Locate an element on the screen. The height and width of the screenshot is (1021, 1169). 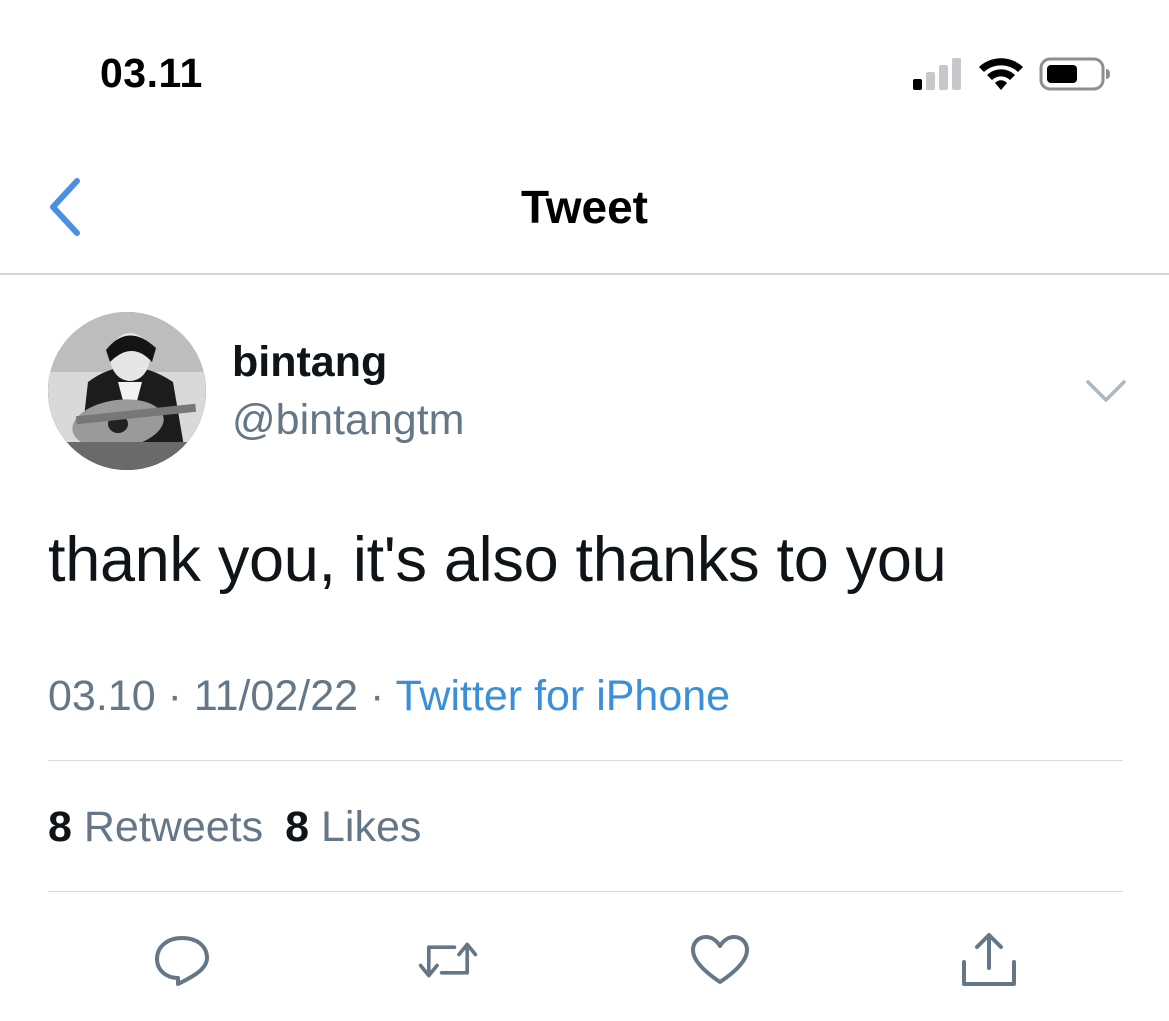
like-icon is located at coordinates (720, 959).